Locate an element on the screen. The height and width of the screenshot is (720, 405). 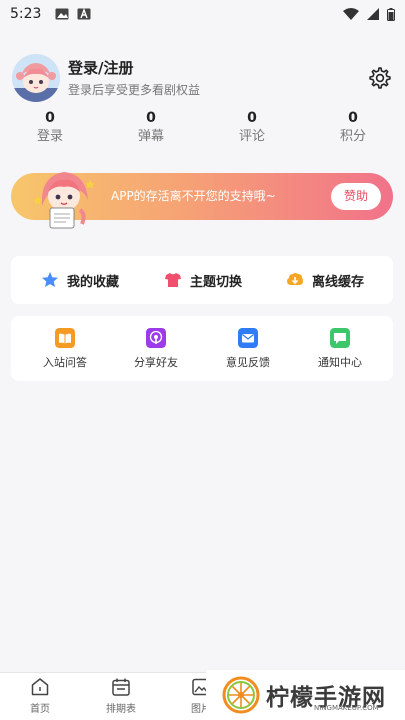
mail-icon is located at coordinates (248, 338).